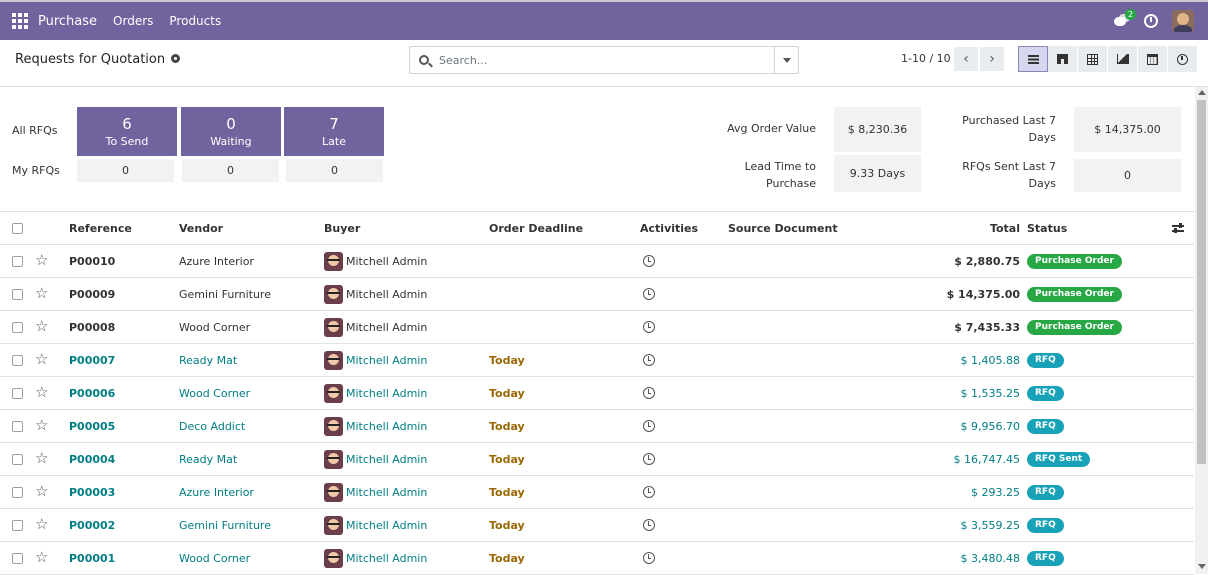 This screenshot has height=575, width=1208. I want to click on pager-next-button: ›, so click(992, 59).